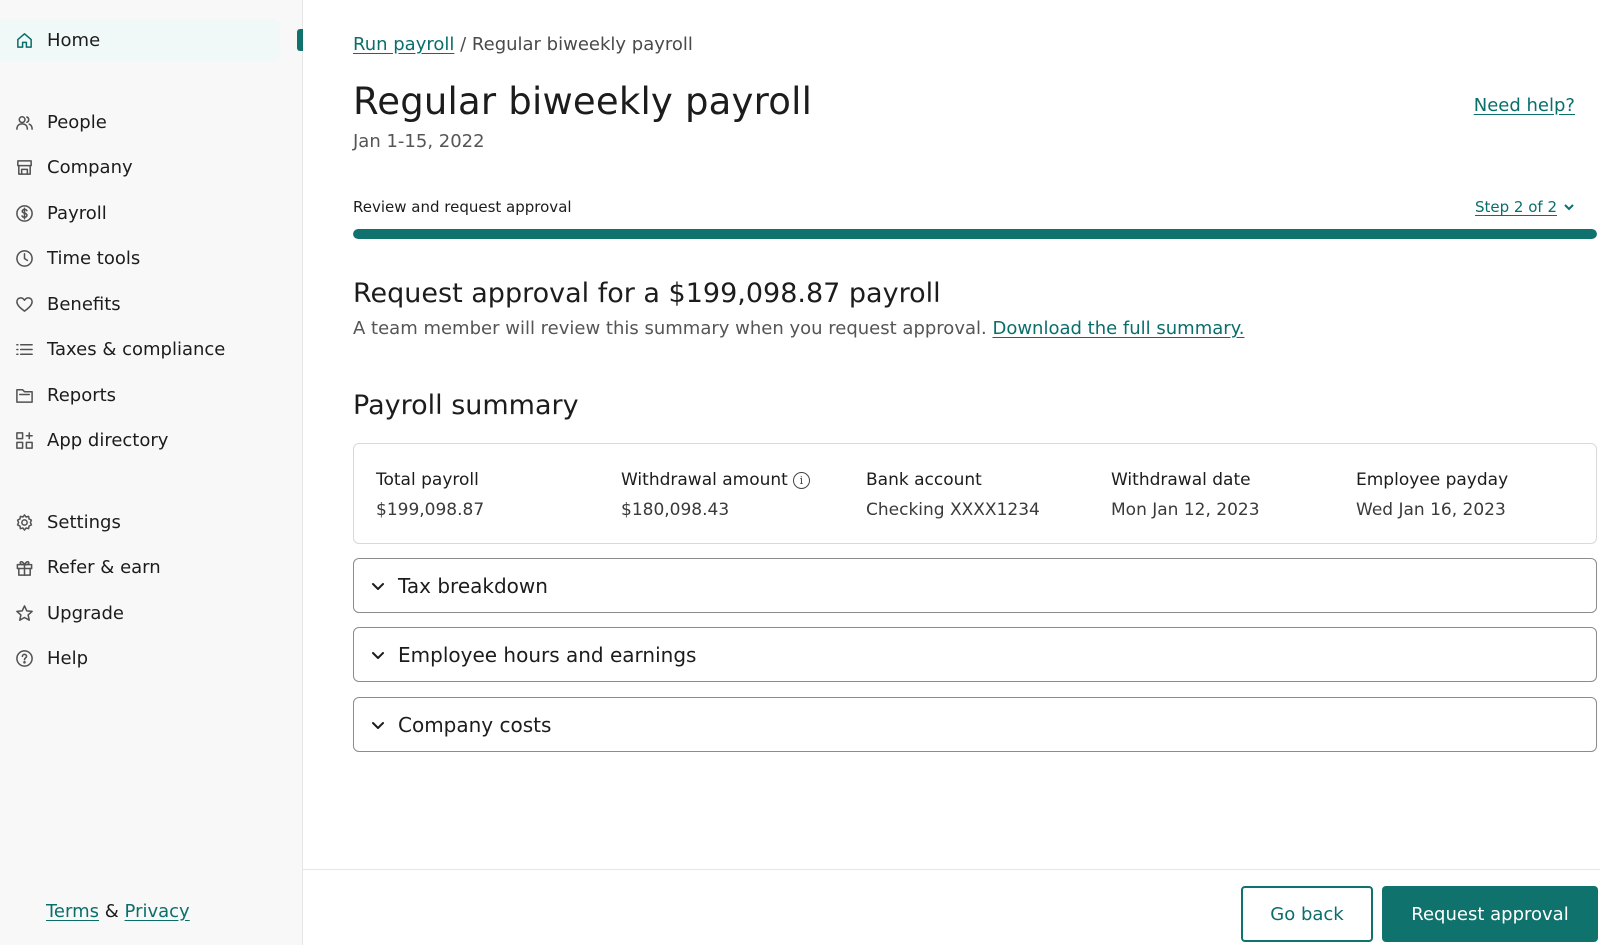 Image resolution: width=1600 pixels, height=945 pixels. Describe the element at coordinates (300, 40) in the screenshot. I see `active-indicator` at that location.